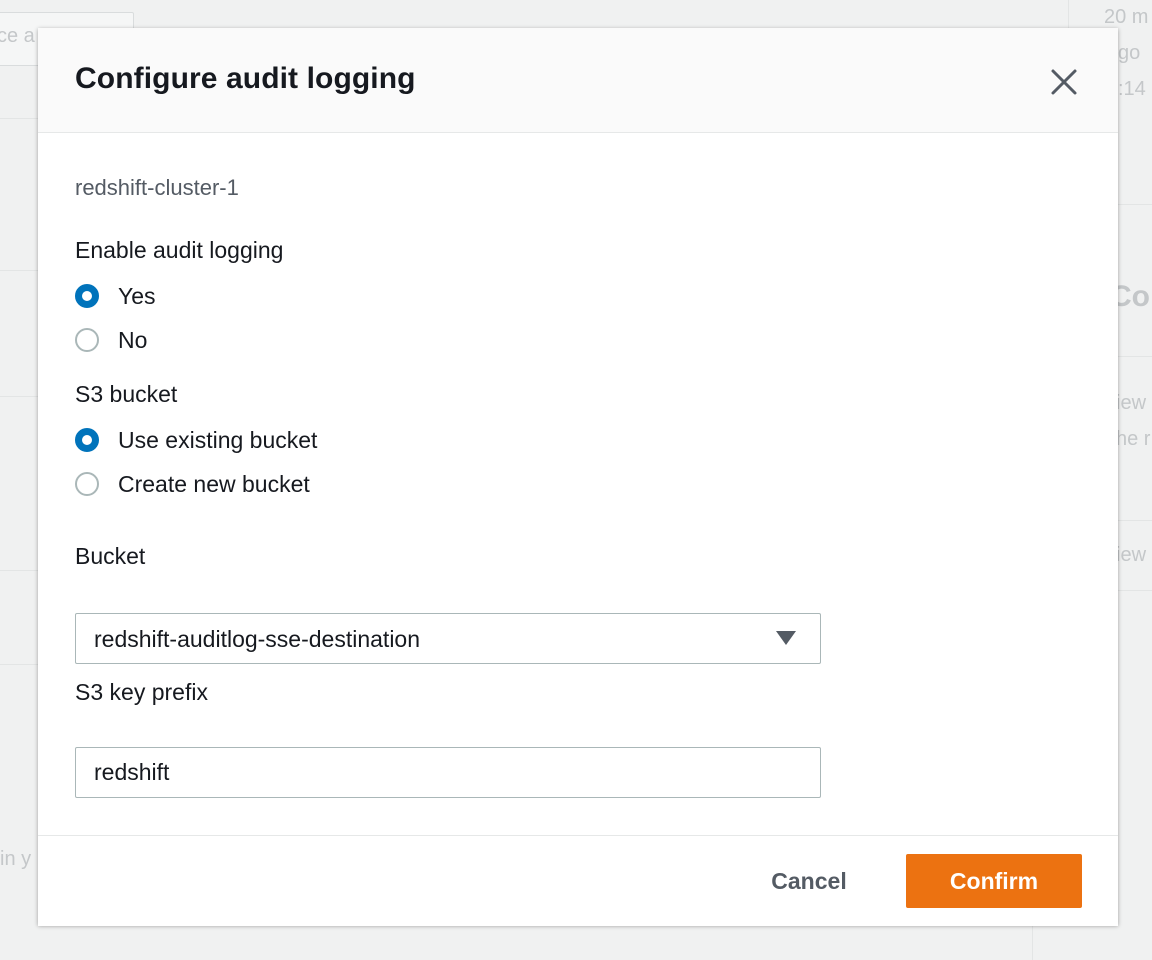  I want to click on use-existing-bucket-option: Use existing bucket, so click(196, 440).